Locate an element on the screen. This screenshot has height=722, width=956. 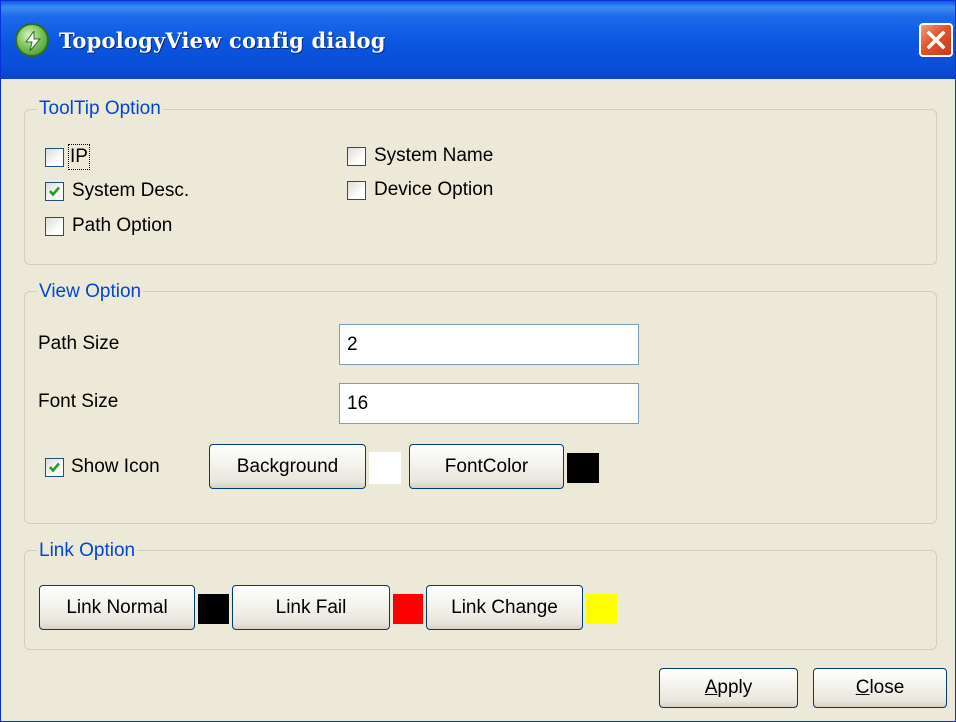
tooltip-option-legend: ToolTip Option is located at coordinates (100, 109).